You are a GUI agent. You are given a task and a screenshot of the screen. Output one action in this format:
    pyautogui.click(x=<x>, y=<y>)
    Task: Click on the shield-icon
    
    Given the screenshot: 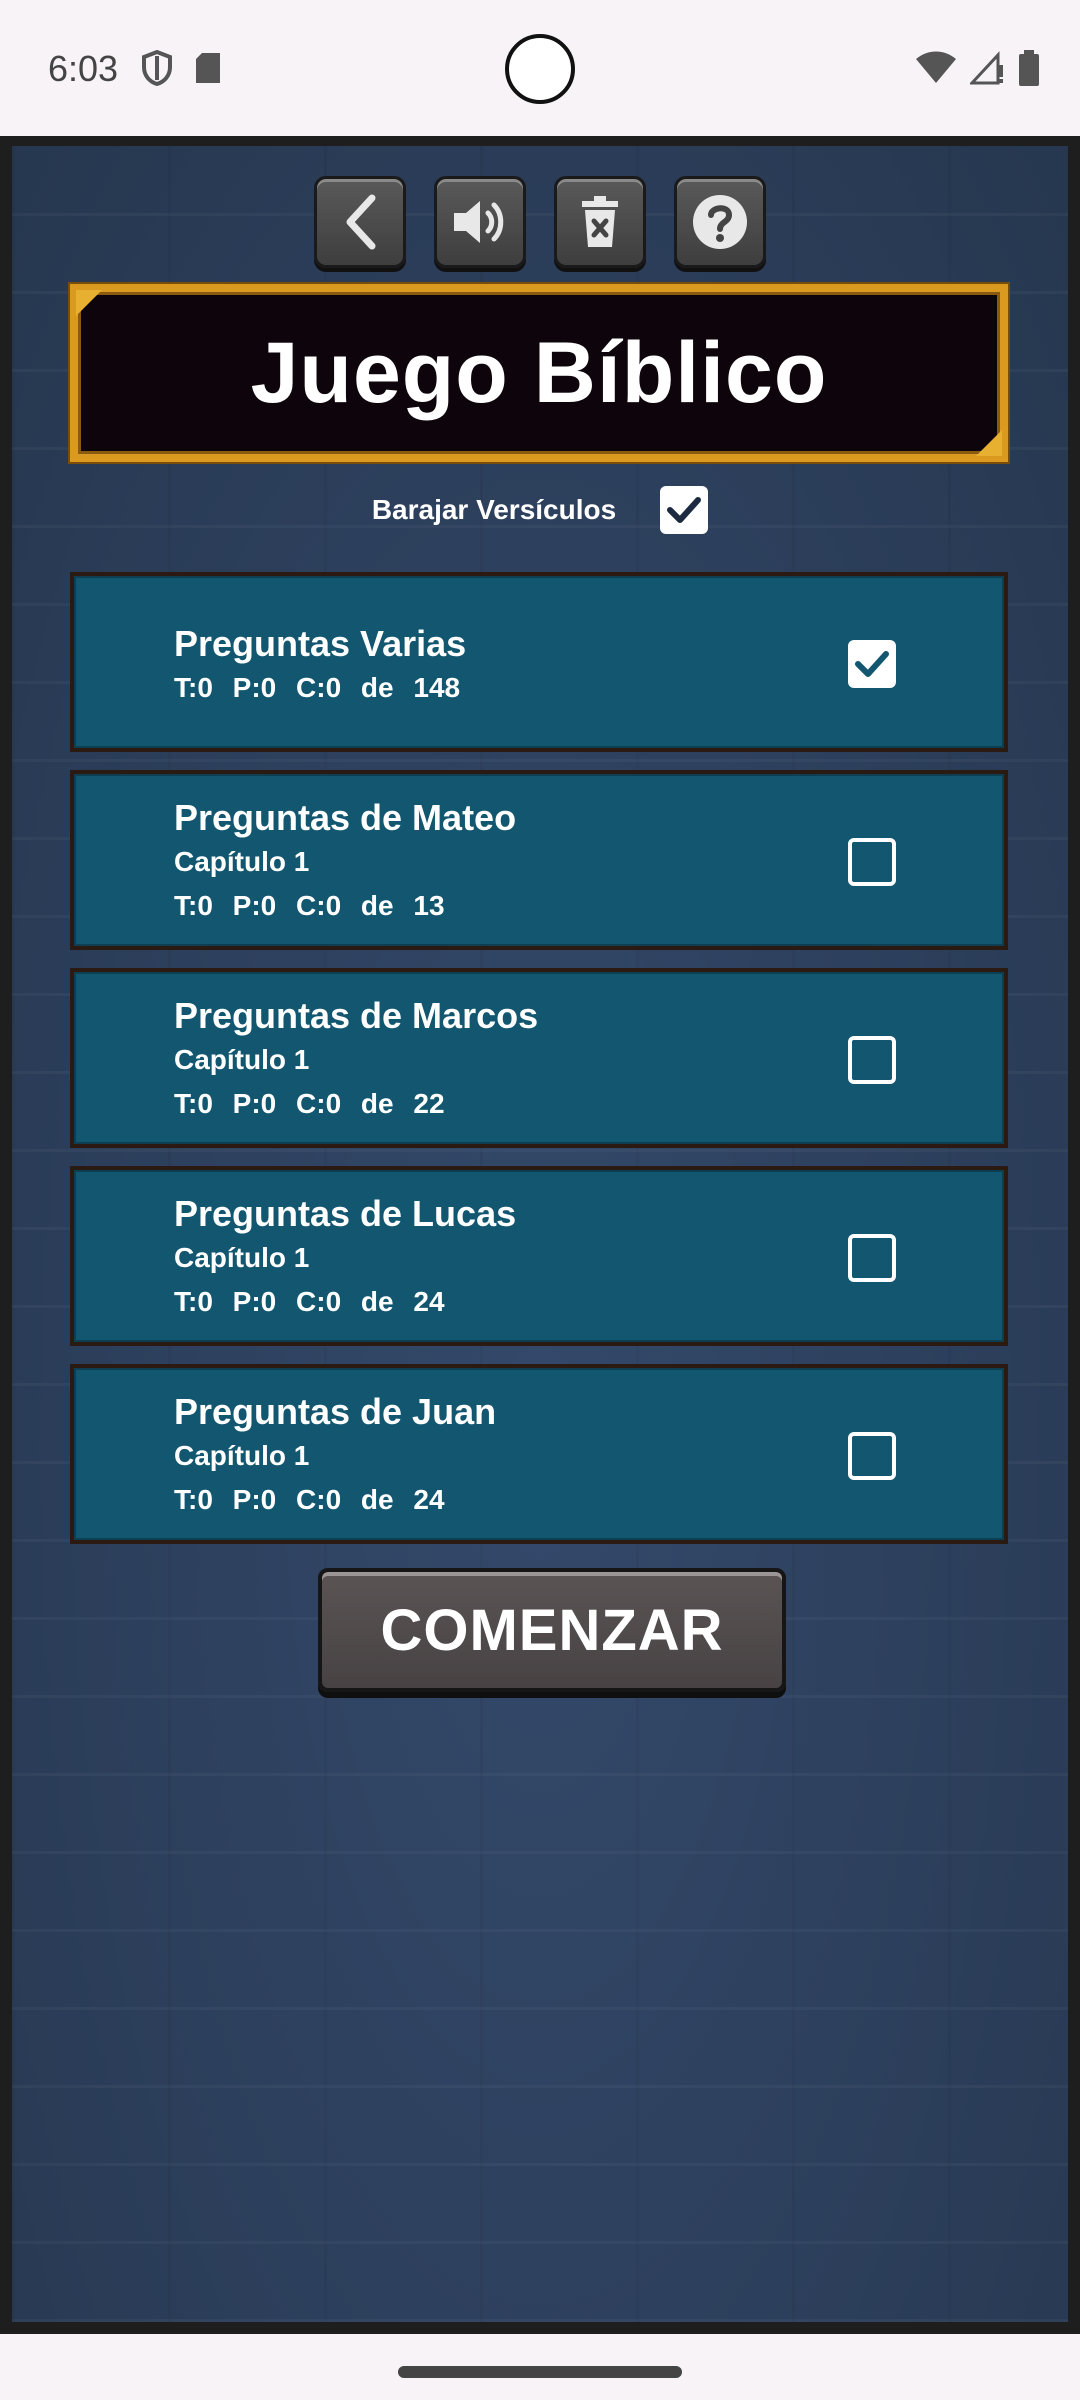 What is the action you would take?
    pyautogui.click(x=157, y=68)
    